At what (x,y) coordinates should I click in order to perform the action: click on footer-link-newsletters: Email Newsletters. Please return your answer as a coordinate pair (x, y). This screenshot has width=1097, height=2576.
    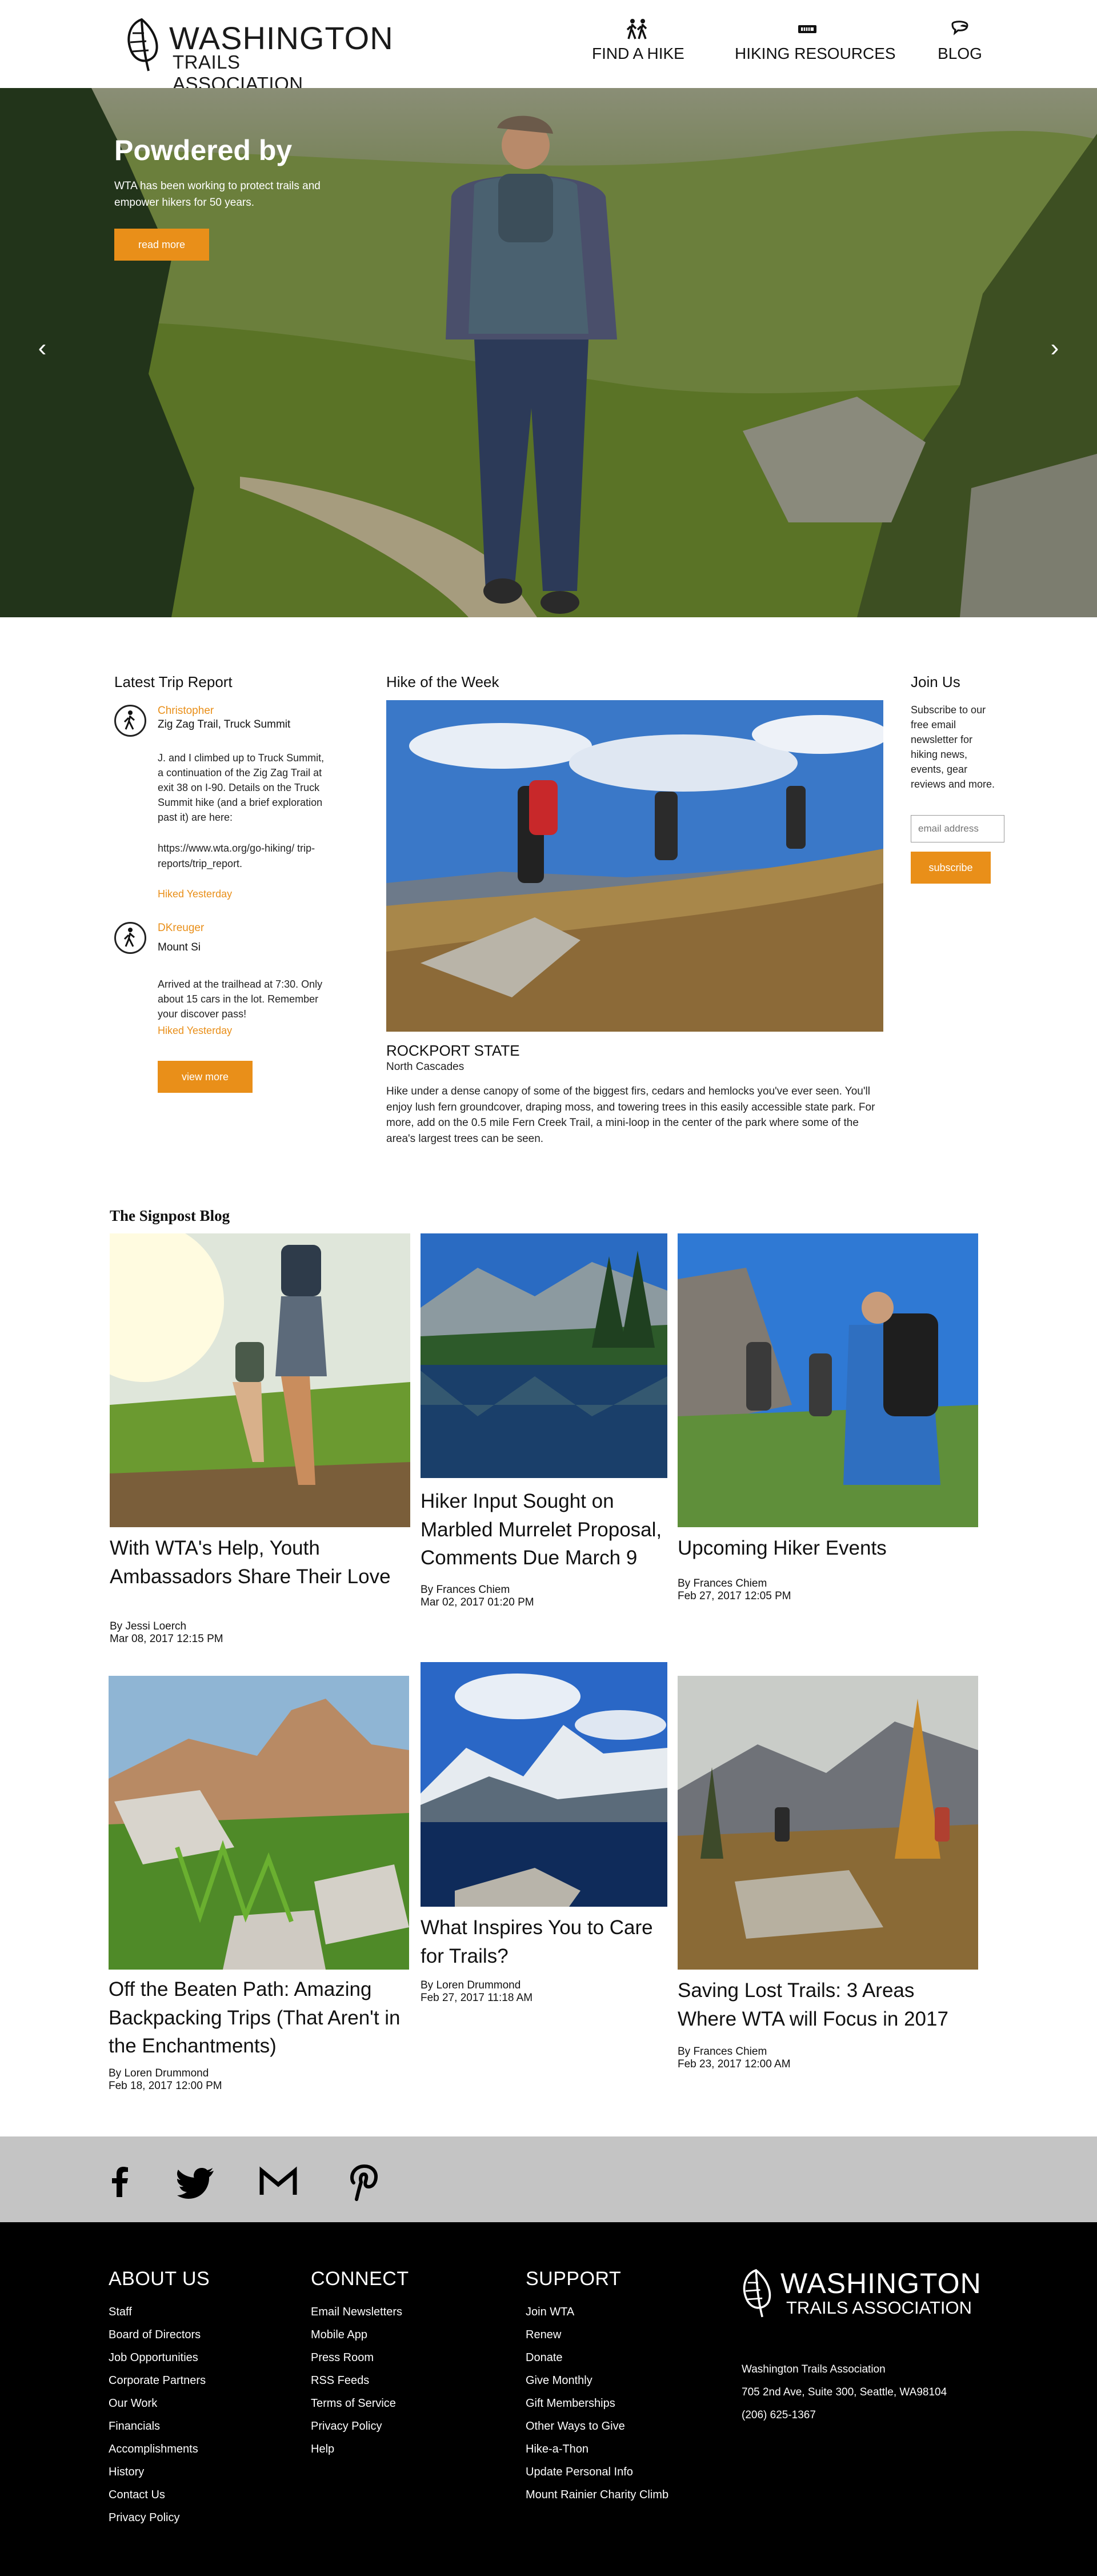
    Looking at the image, I should click on (360, 2312).